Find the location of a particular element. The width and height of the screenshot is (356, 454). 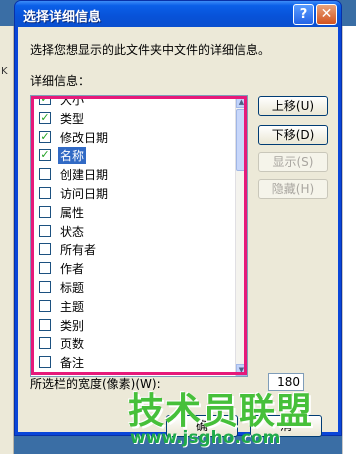

list-item: 属性 is located at coordinates (133, 212).